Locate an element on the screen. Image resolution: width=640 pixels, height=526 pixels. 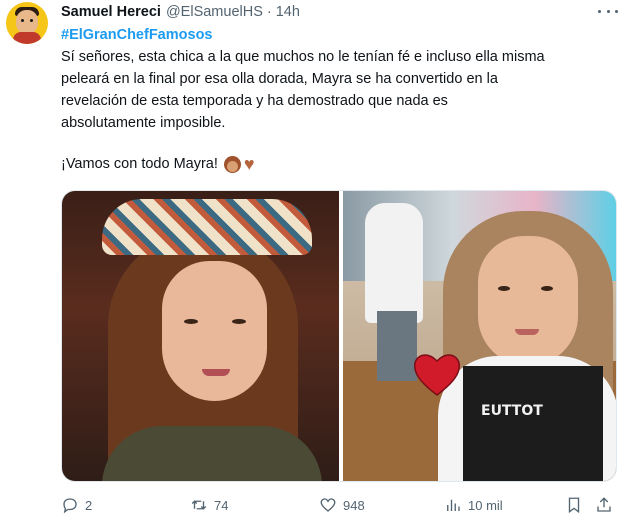
hashtag-link: #ElGranChefFamosos is located at coordinates (341, 35).